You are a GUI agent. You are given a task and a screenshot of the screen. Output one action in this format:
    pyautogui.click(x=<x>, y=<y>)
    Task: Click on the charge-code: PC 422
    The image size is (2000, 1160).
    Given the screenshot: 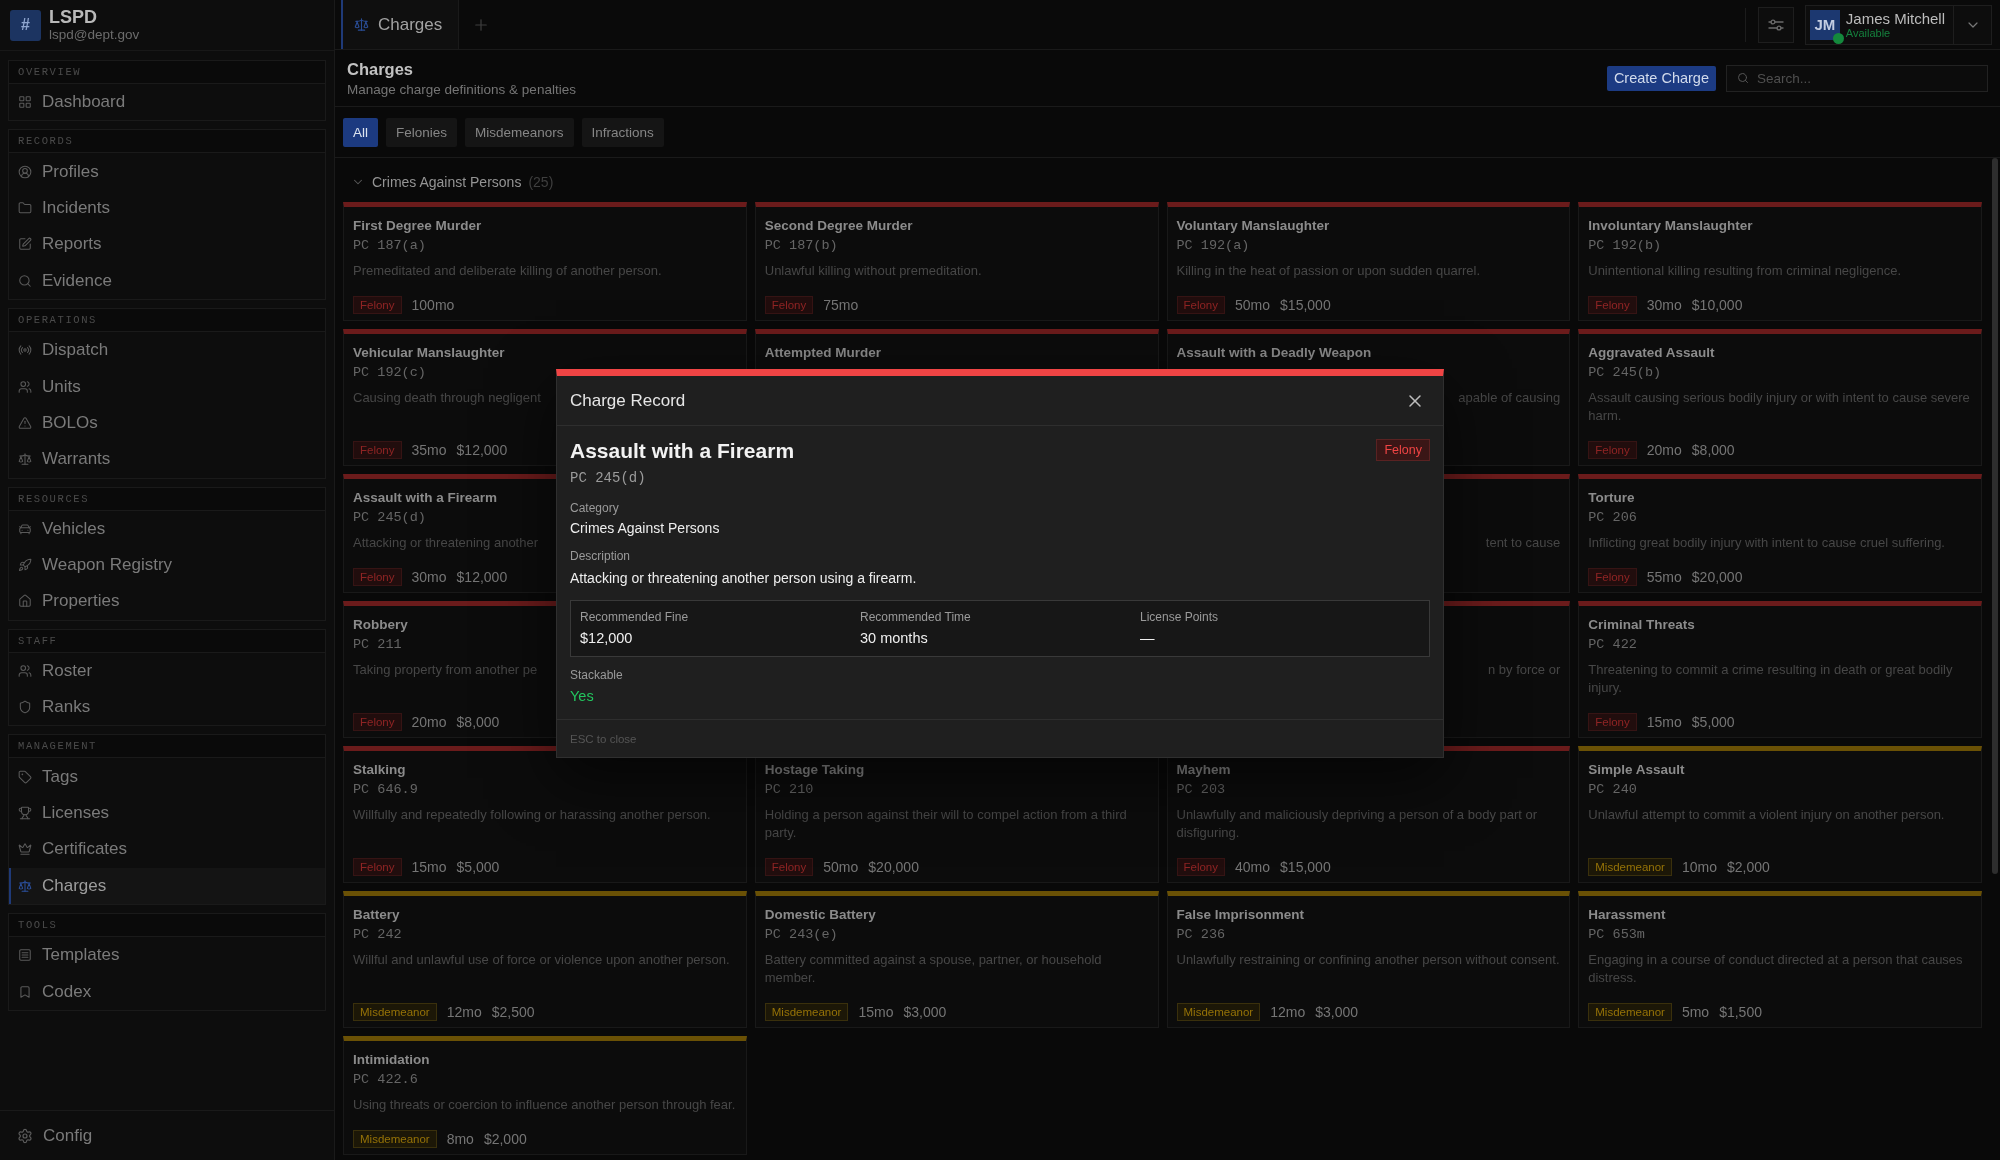 What is the action you would take?
    pyautogui.click(x=1612, y=645)
    